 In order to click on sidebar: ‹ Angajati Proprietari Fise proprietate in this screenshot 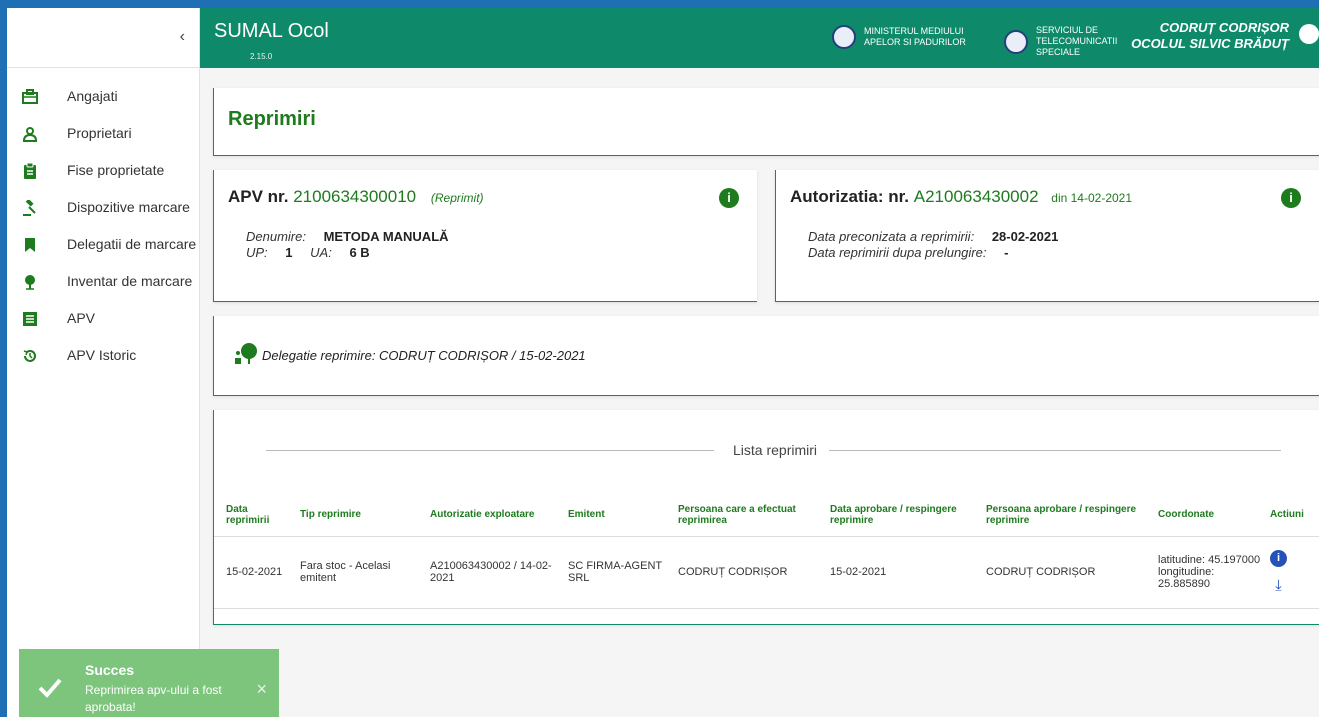, I will do `click(103, 362)`.